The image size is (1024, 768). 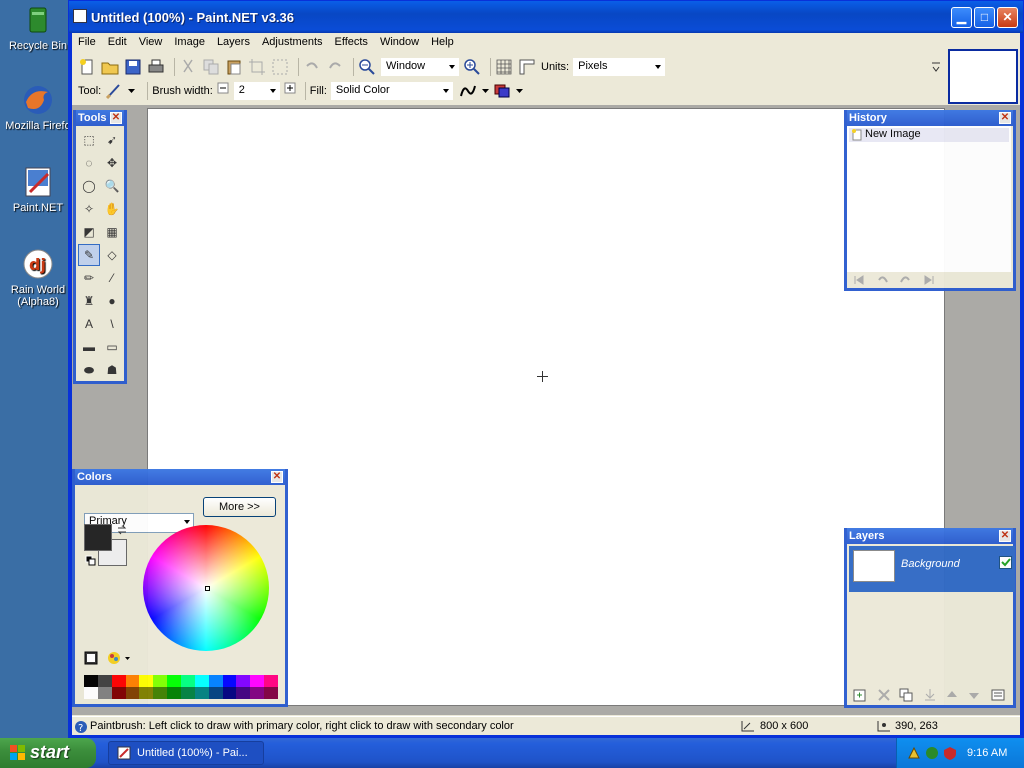 I want to click on ellipse-select-icon: ◯, so click(x=89, y=186).